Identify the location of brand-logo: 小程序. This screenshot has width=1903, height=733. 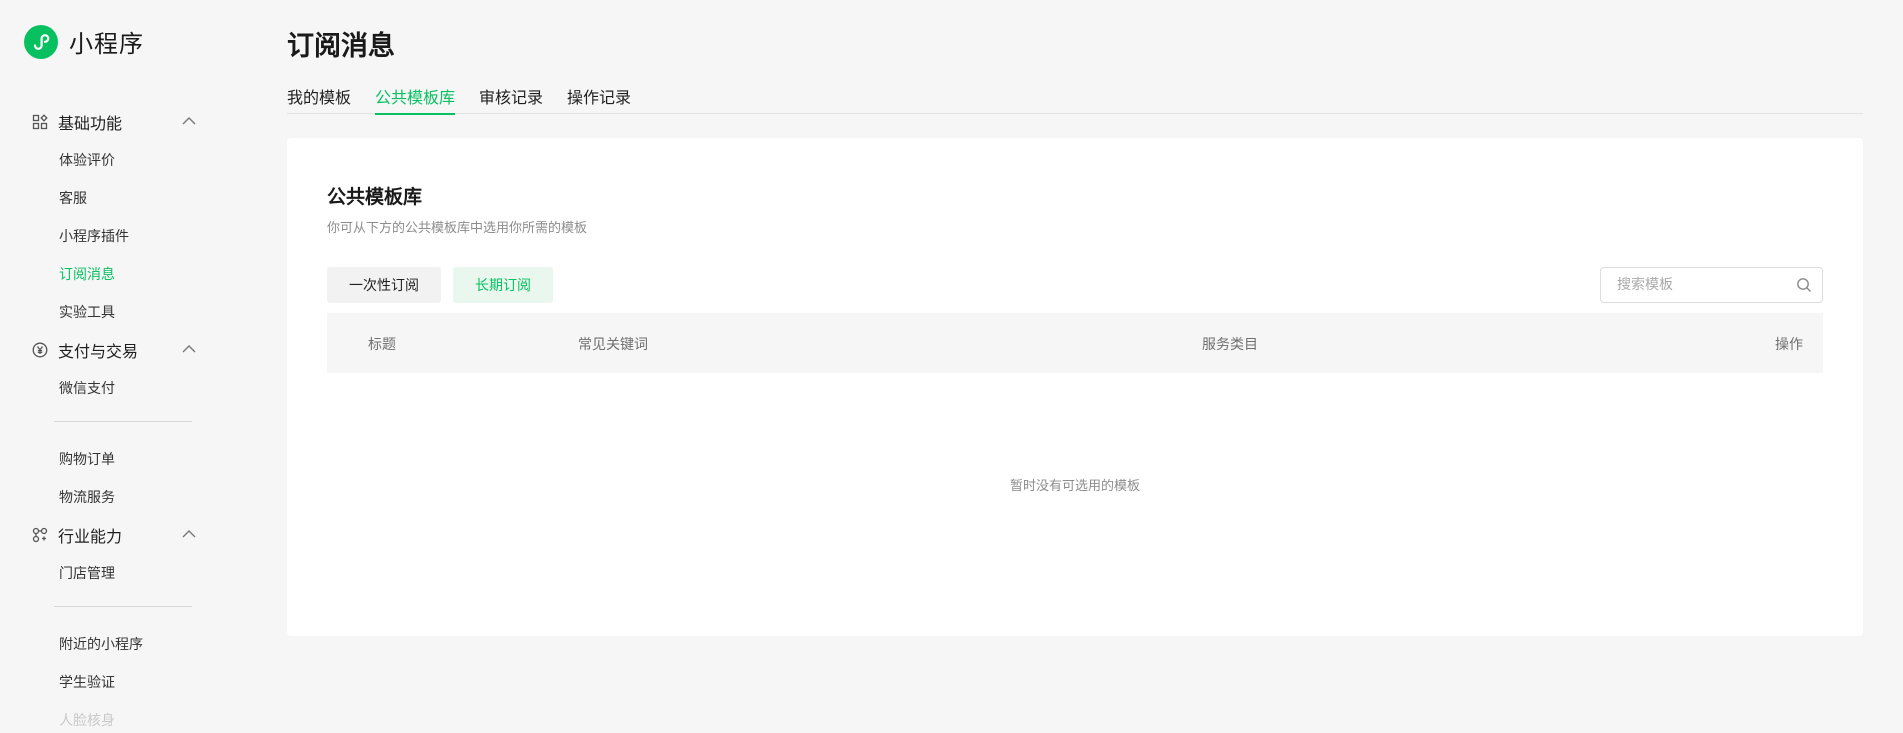
(84, 41).